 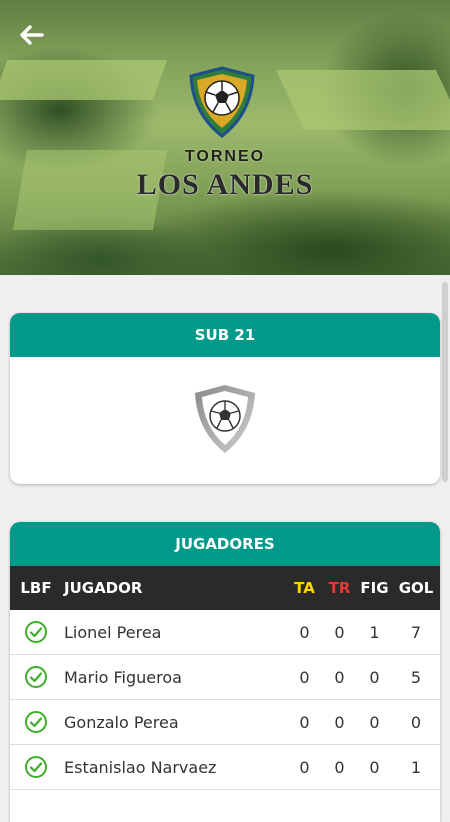 What do you see at coordinates (445, 382) in the screenshot?
I see `scrollbar` at bounding box center [445, 382].